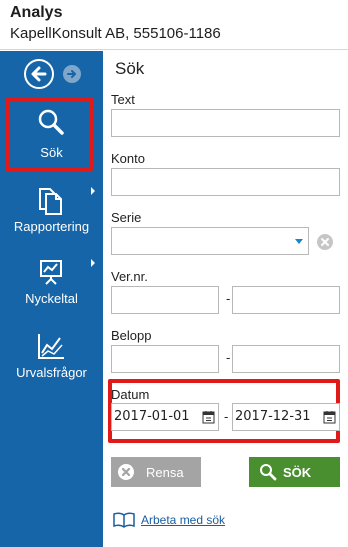 This screenshot has height=547, width=348. What do you see at coordinates (225, 123) in the screenshot?
I see `text-input` at bounding box center [225, 123].